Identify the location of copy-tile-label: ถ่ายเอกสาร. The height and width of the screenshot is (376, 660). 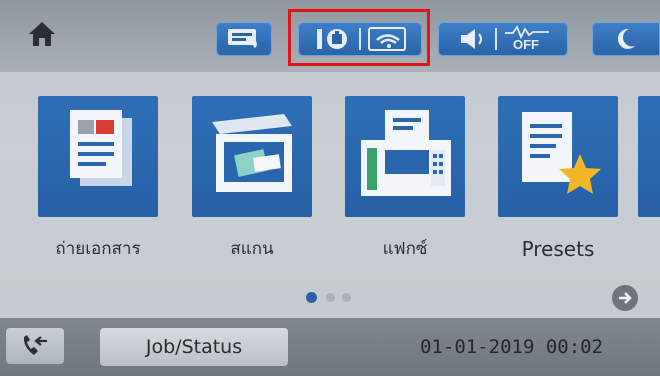
(98, 249).